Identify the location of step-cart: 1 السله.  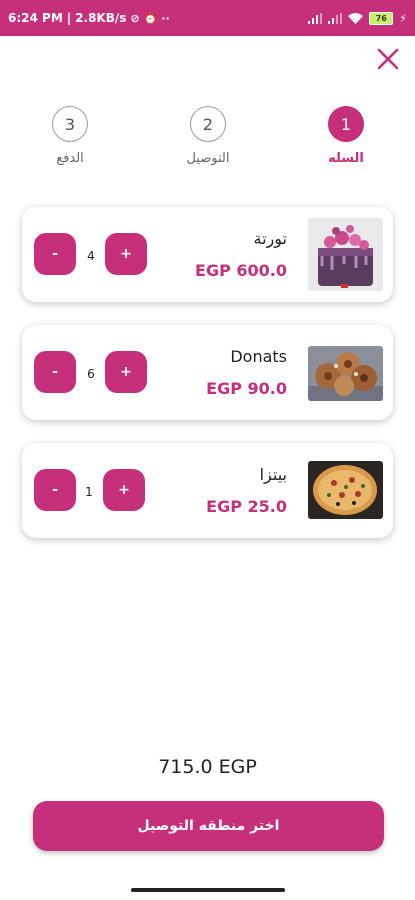
(346, 136).